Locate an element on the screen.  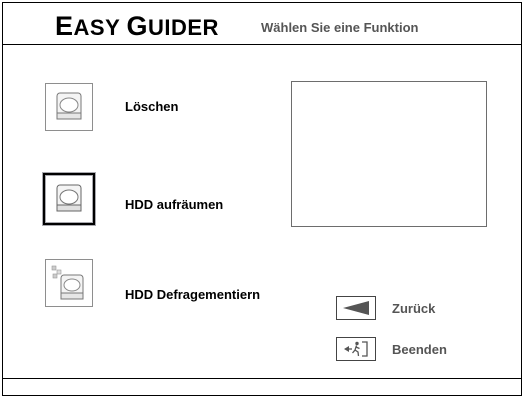
menu-item-label: HDD Defragementiern is located at coordinates (193, 294).